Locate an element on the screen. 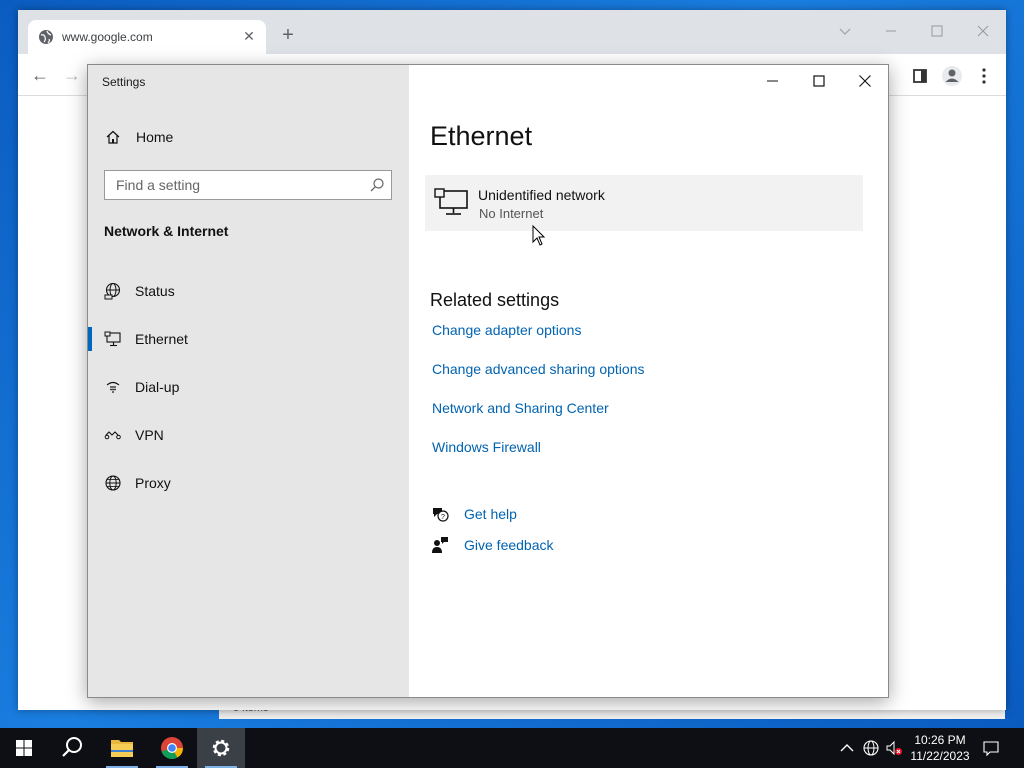 Image resolution: width=1024 pixels, height=768 pixels. network-status: No Internet is located at coordinates (511, 213).